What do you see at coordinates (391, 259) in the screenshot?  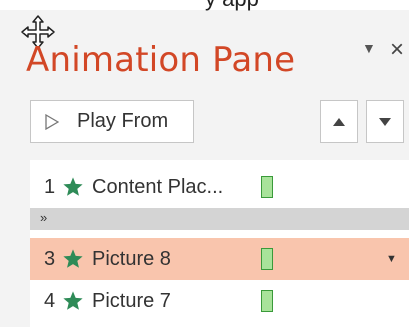 I see `item-dropdown-arrow-icon: ▼` at bounding box center [391, 259].